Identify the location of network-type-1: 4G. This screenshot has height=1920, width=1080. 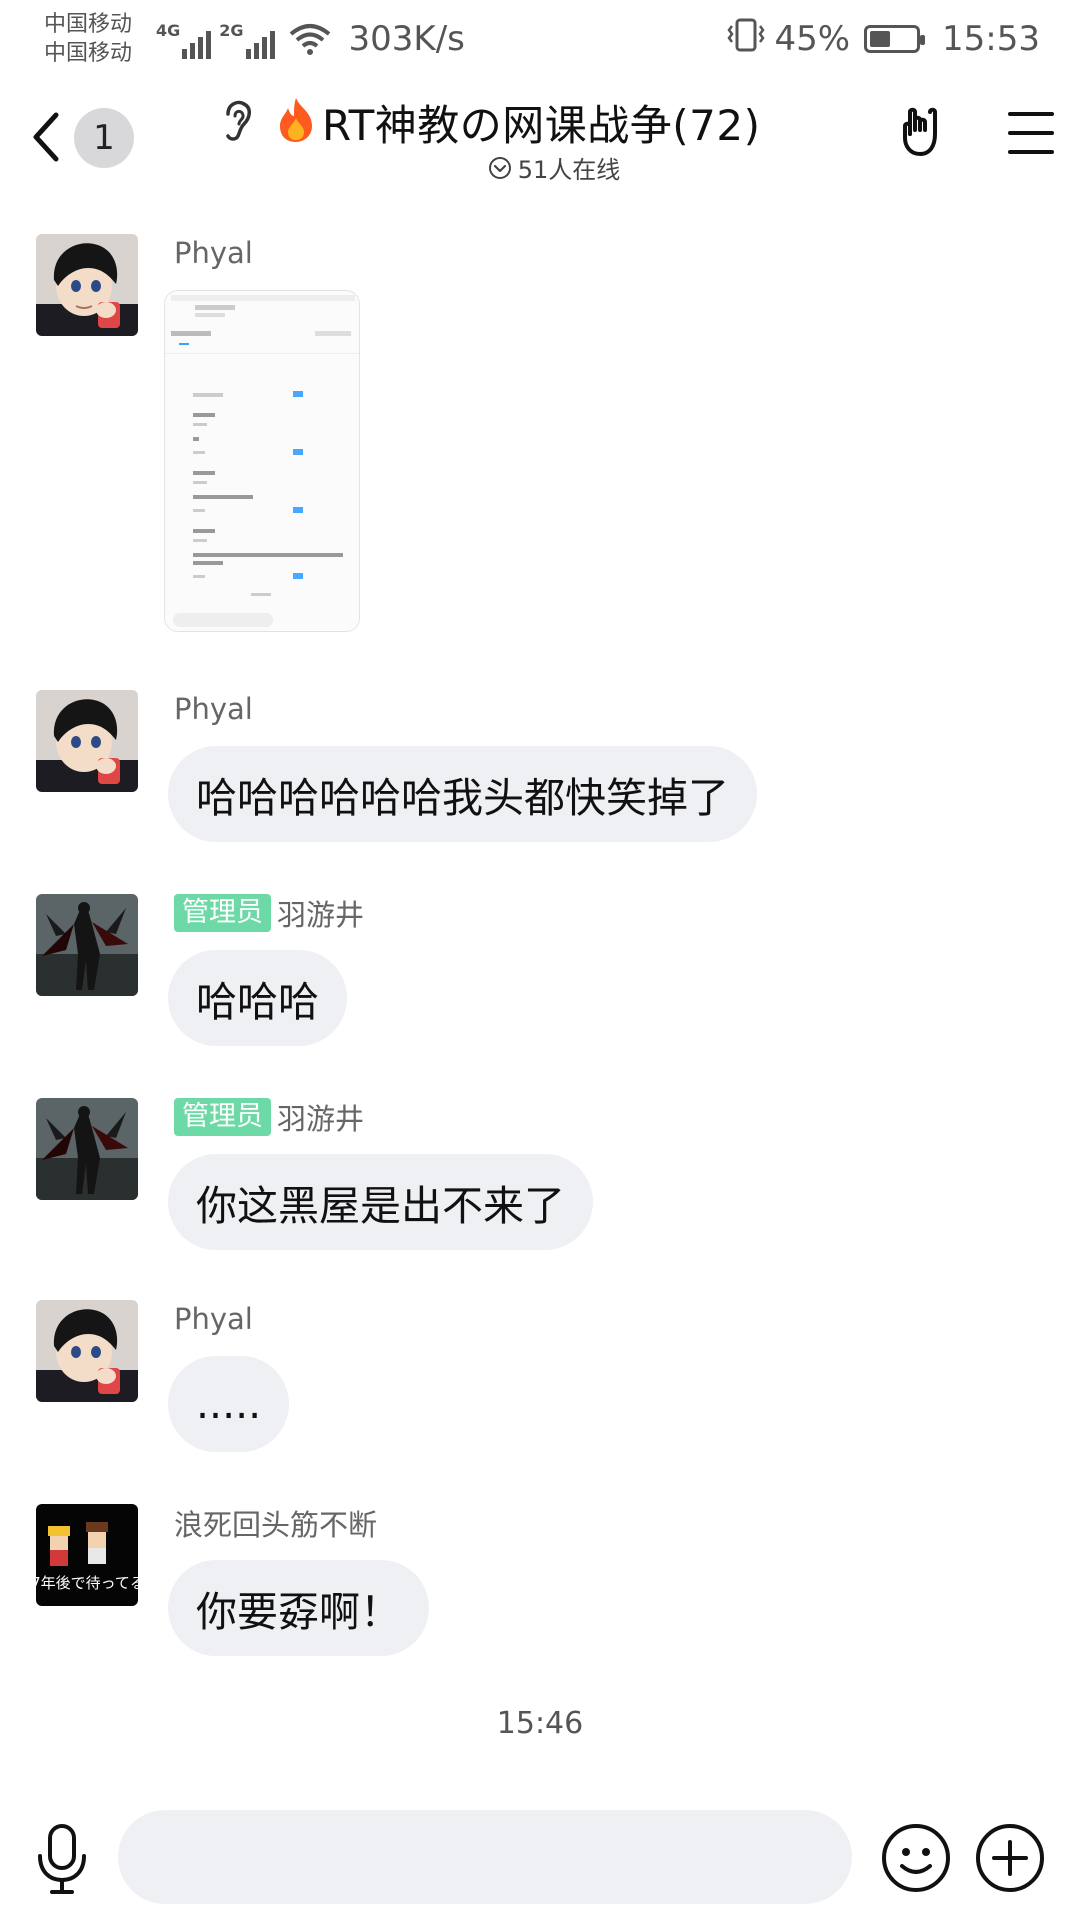
(168, 30).